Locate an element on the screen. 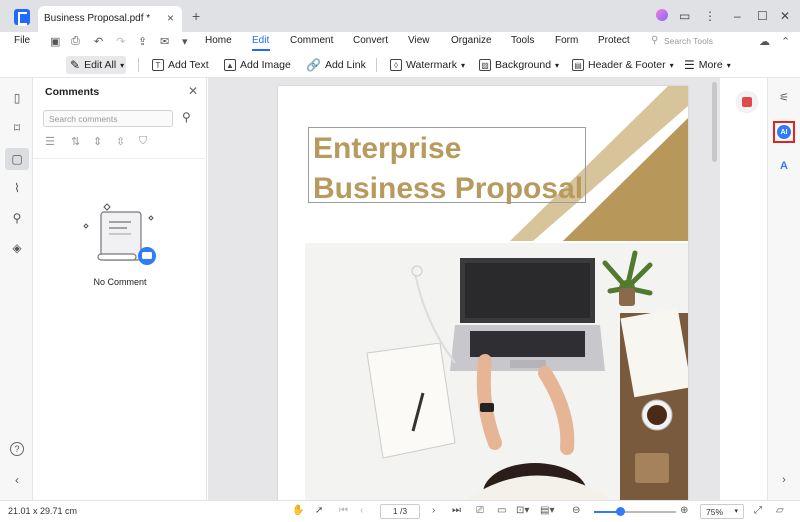 The width and height of the screenshot is (800, 522). thumbnails-icon: ▯ is located at coordinates (17, 98).